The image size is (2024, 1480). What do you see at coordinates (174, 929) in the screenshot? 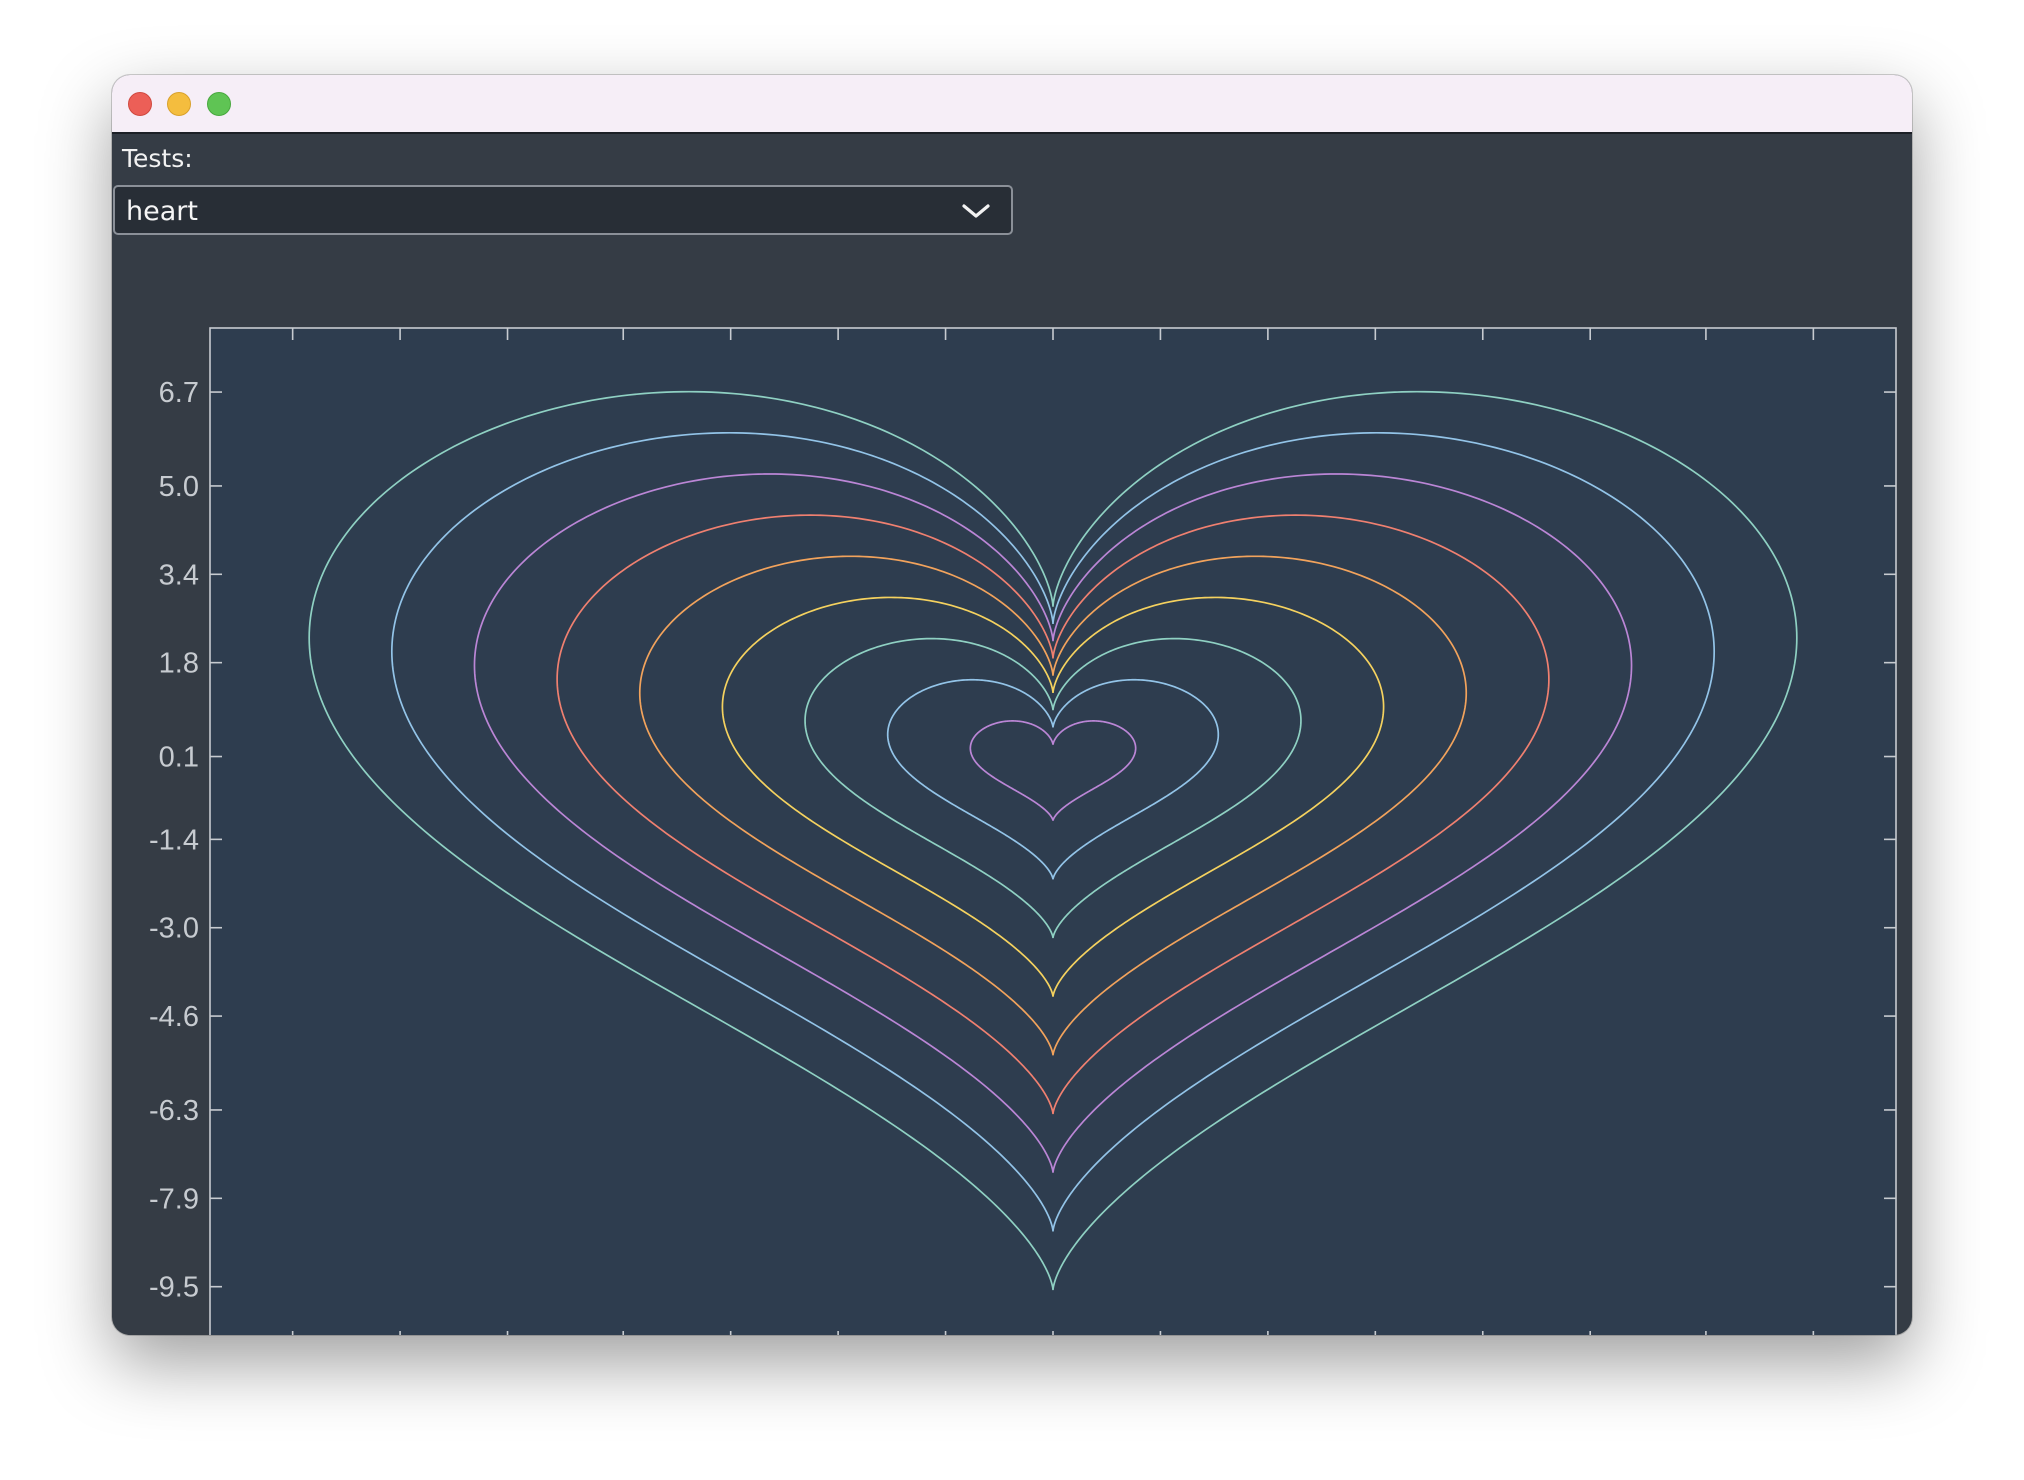
I see `y-tick-label: -3.0` at bounding box center [174, 929].